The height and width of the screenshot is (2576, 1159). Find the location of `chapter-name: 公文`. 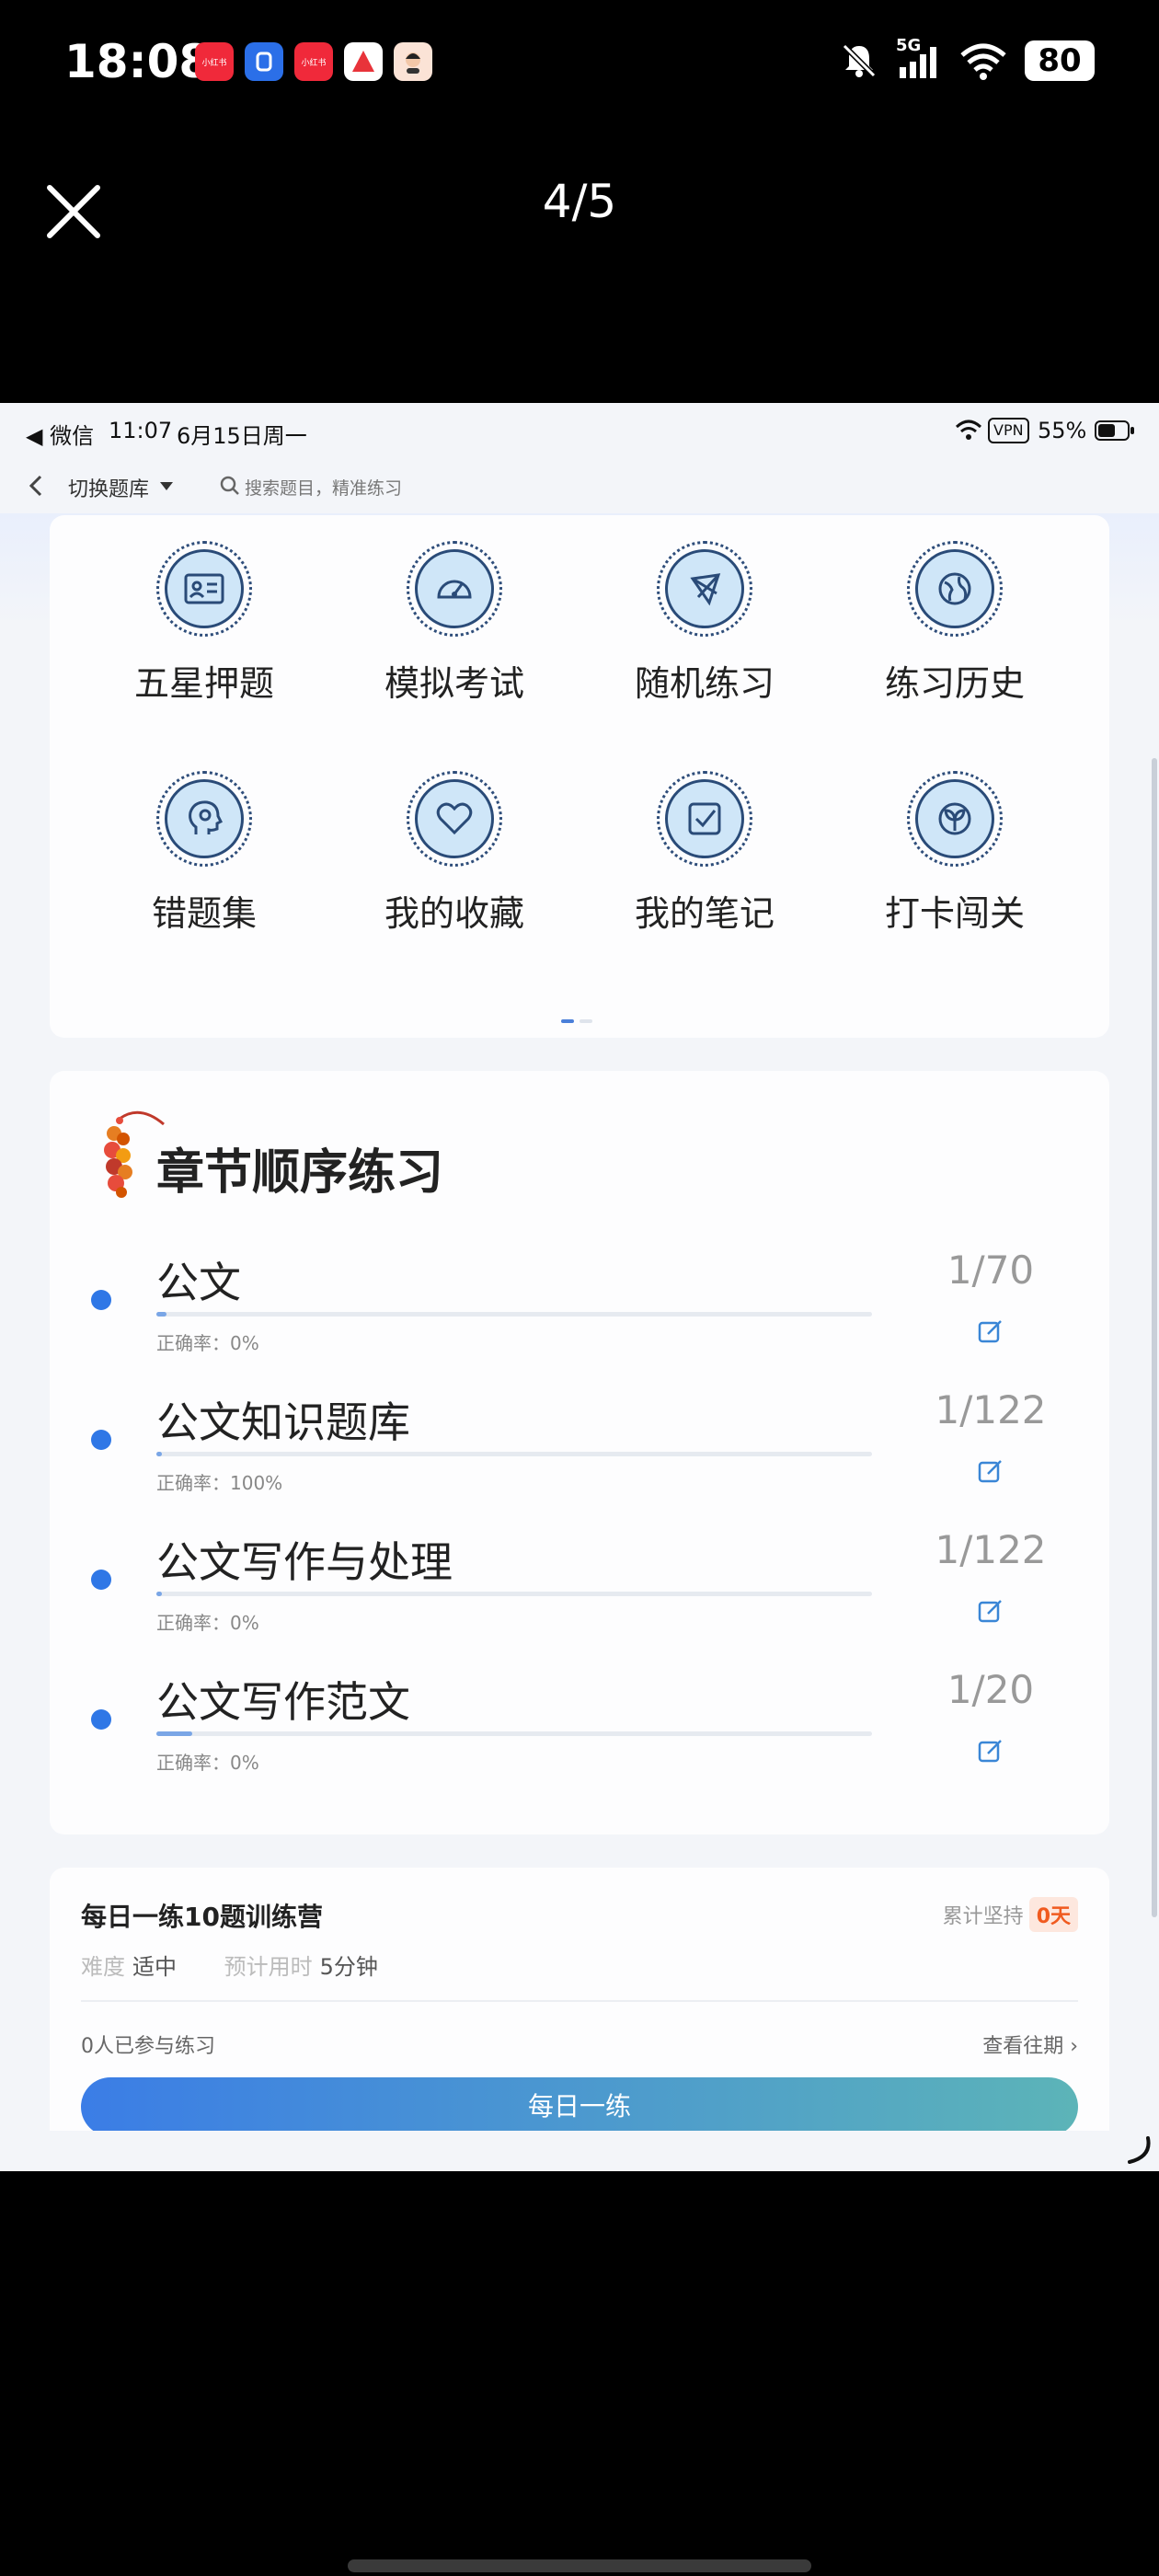

chapter-name: 公文 is located at coordinates (198, 1279).